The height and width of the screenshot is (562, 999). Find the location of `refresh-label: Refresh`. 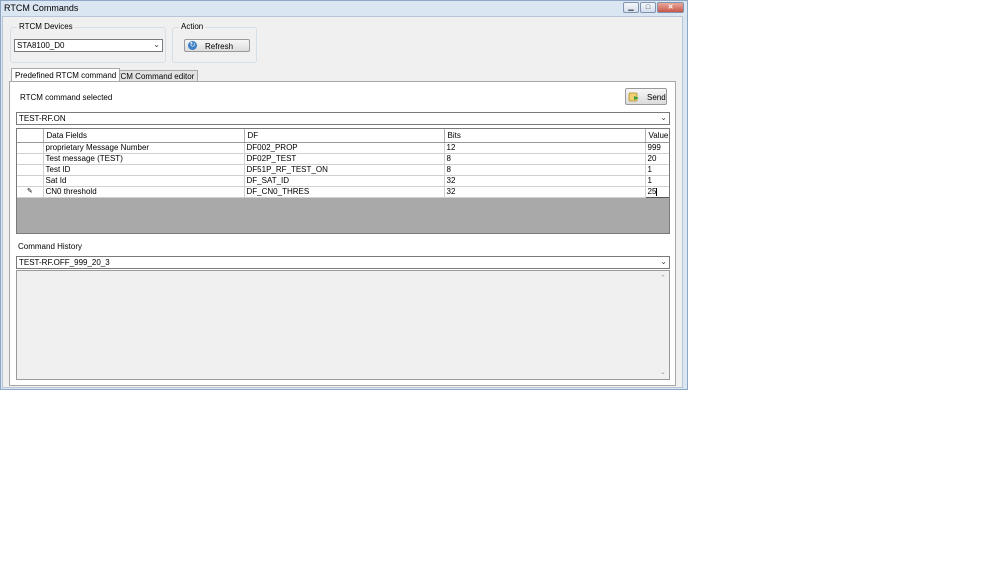

refresh-label: Refresh is located at coordinates (219, 46).